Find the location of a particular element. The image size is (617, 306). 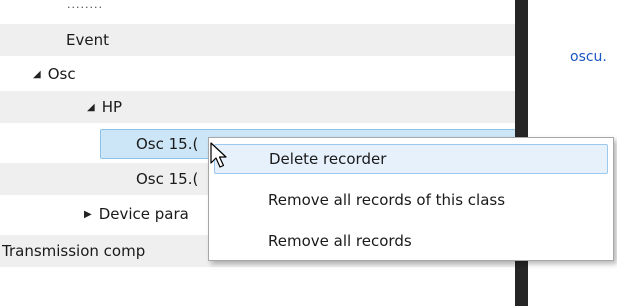

tree-item-event: Event is located at coordinates (257, 40).